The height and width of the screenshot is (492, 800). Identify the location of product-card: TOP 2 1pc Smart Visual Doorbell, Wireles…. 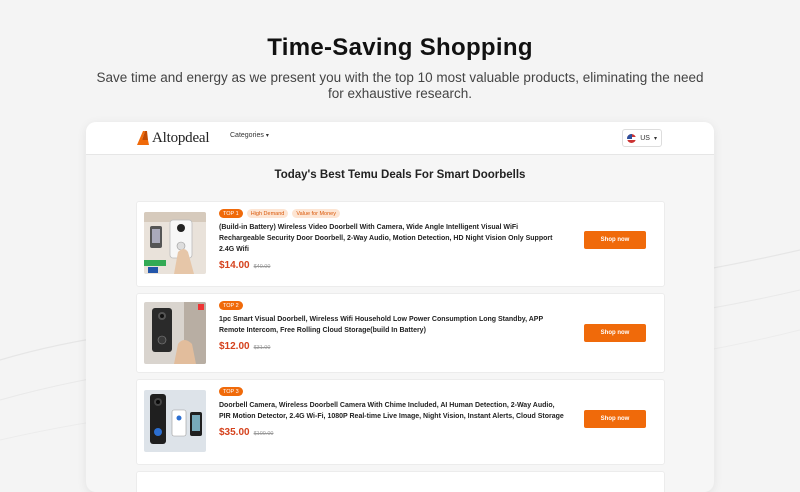
(400, 333).